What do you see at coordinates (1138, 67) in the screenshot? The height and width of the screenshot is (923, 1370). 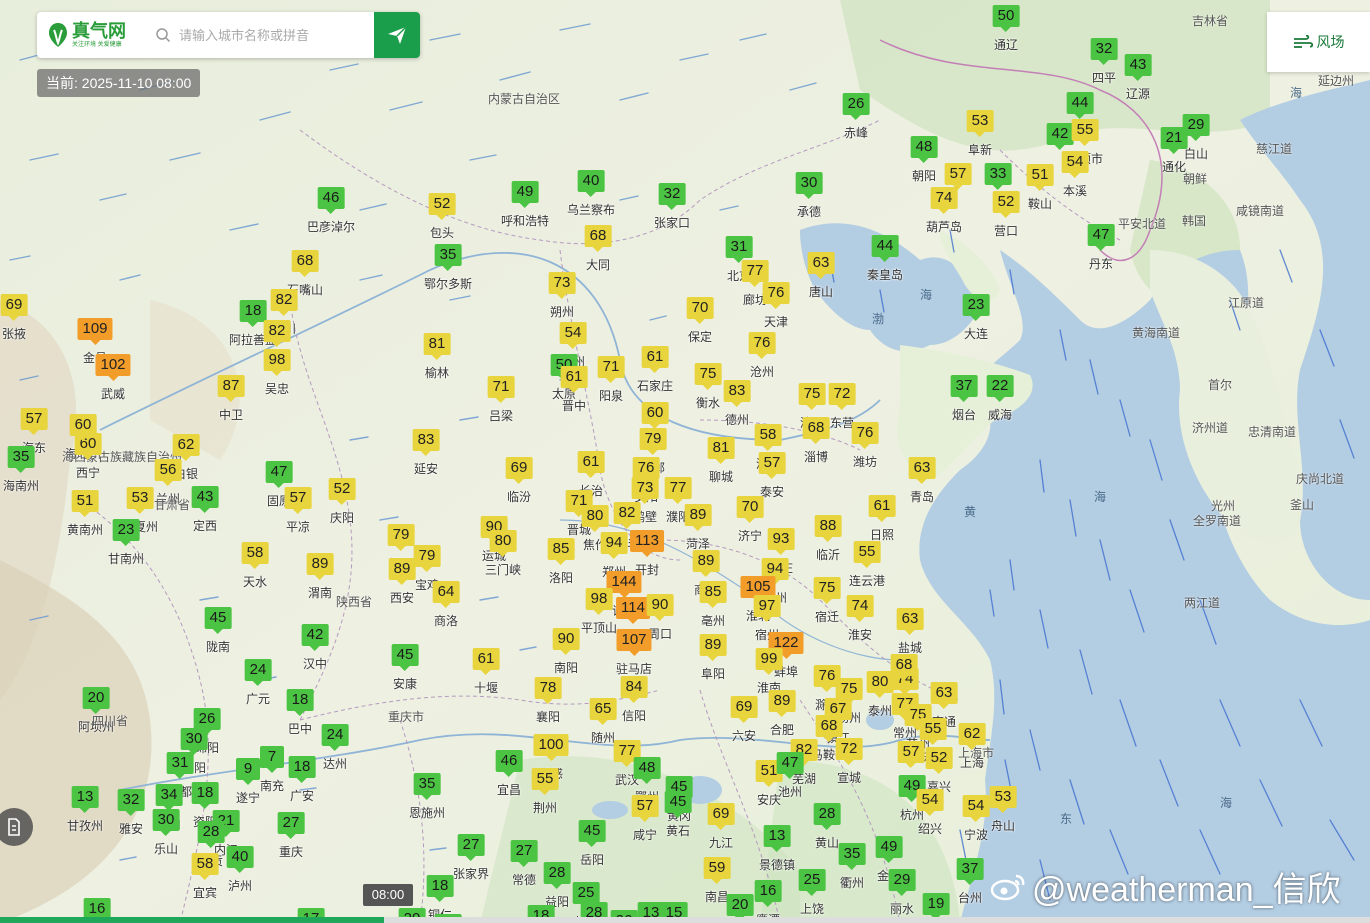 I see `aqi-marker: 43` at bounding box center [1138, 67].